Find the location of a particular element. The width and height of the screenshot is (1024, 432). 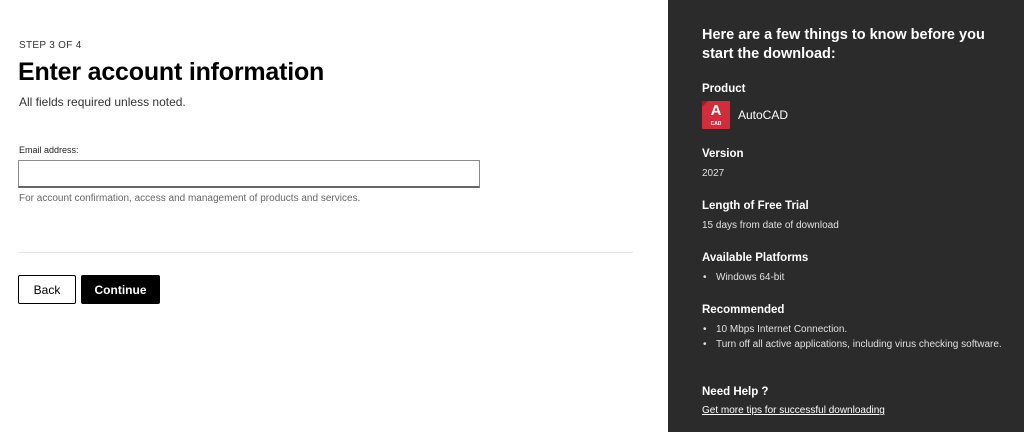

download-tips-link: Get more tips for successful downloading is located at coordinates (793, 410).